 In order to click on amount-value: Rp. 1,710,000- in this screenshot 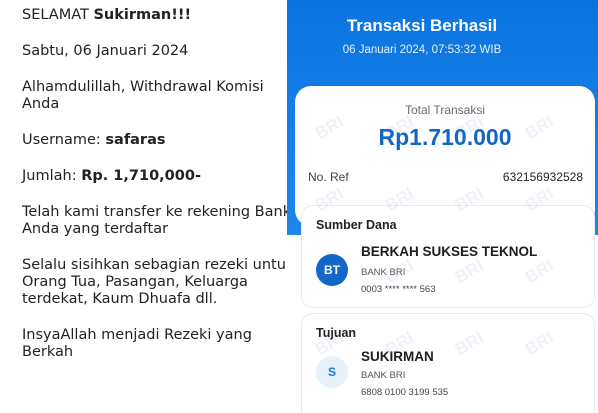, I will do `click(141, 176)`.